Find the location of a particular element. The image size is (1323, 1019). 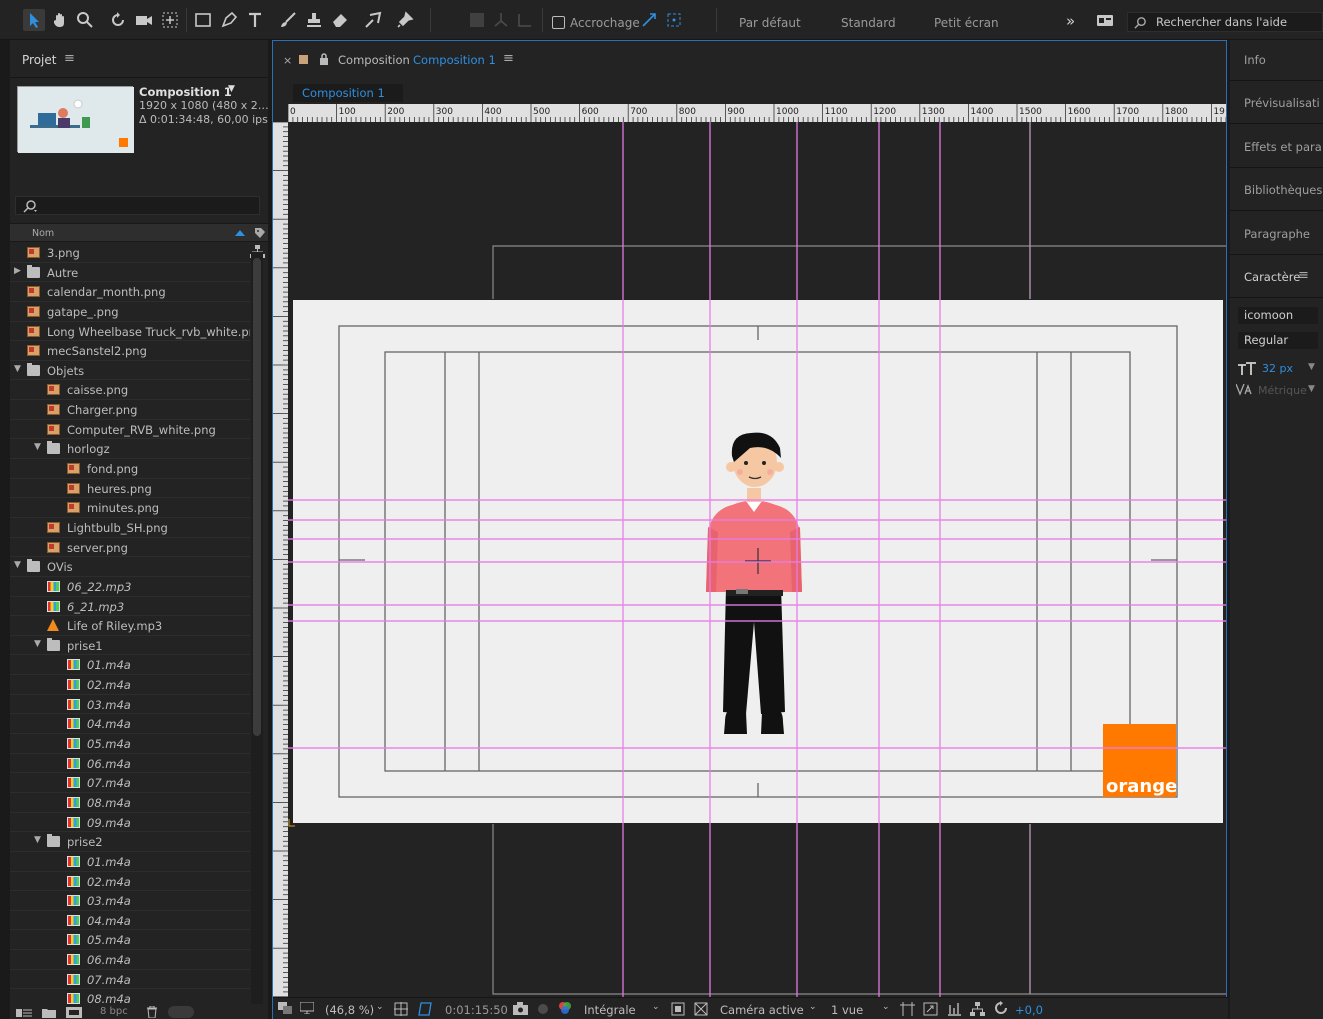

project-item-row: gatape_.png is located at coordinates (130, 312).